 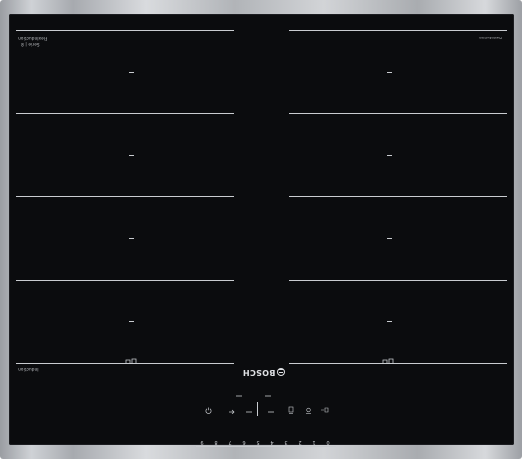 What do you see at coordinates (272, 442) in the screenshot?
I see `slider-level: 4` at bounding box center [272, 442].